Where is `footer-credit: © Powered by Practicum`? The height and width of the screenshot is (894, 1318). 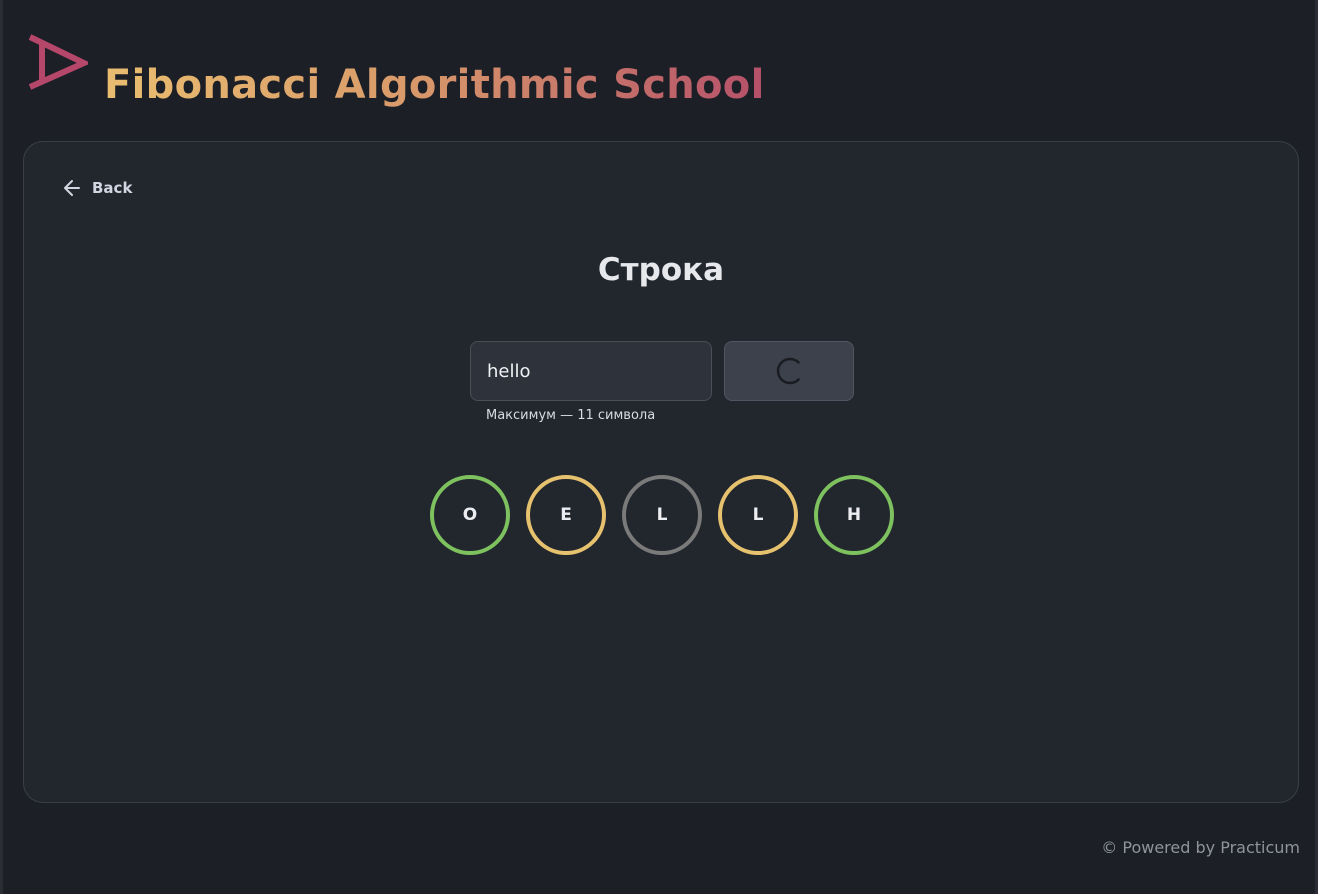 footer-credit: © Powered by Practicum is located at coordinates (1200, 847).